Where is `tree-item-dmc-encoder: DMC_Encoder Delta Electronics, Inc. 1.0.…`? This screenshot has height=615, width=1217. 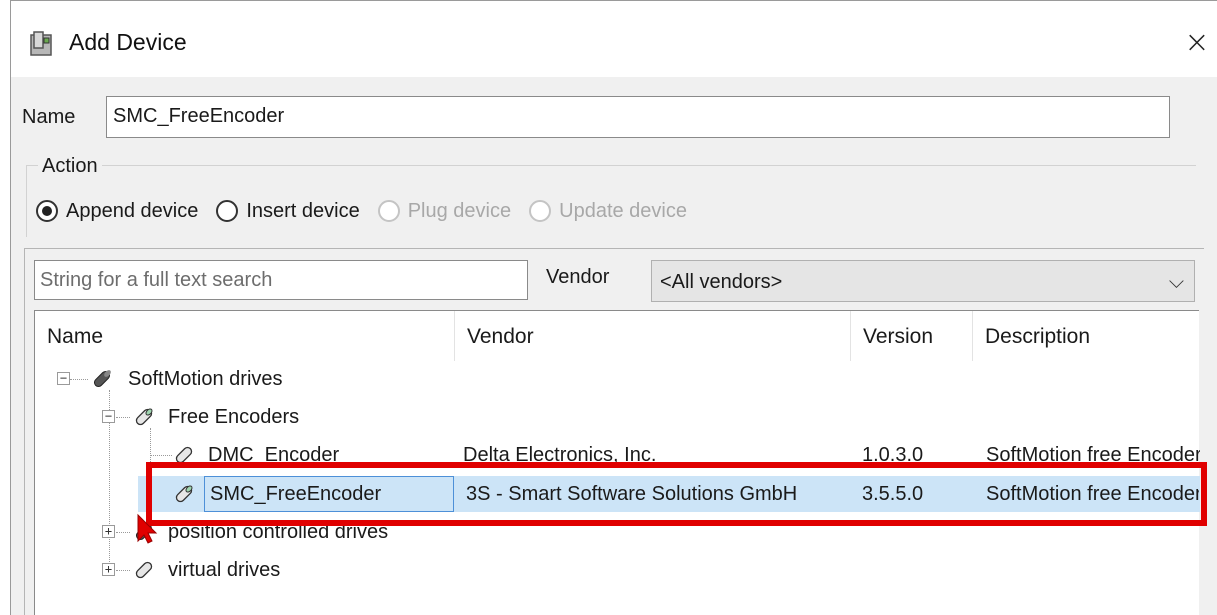 tree-item-dmc-encoder: DMC_Encoder Delta Electronics, Inc. 1.0.… is located at coordinates (600, 451).